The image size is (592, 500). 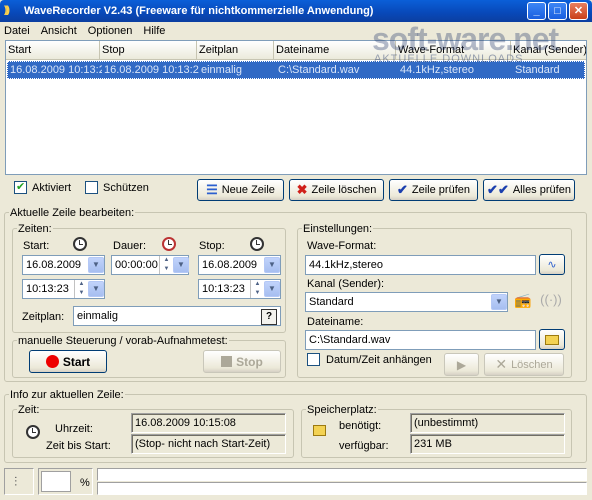 What do you see at coordinates (19, 481) in the screenshot?
I see `status-icon-pane: ⫶` at bounding box center [19, 481].